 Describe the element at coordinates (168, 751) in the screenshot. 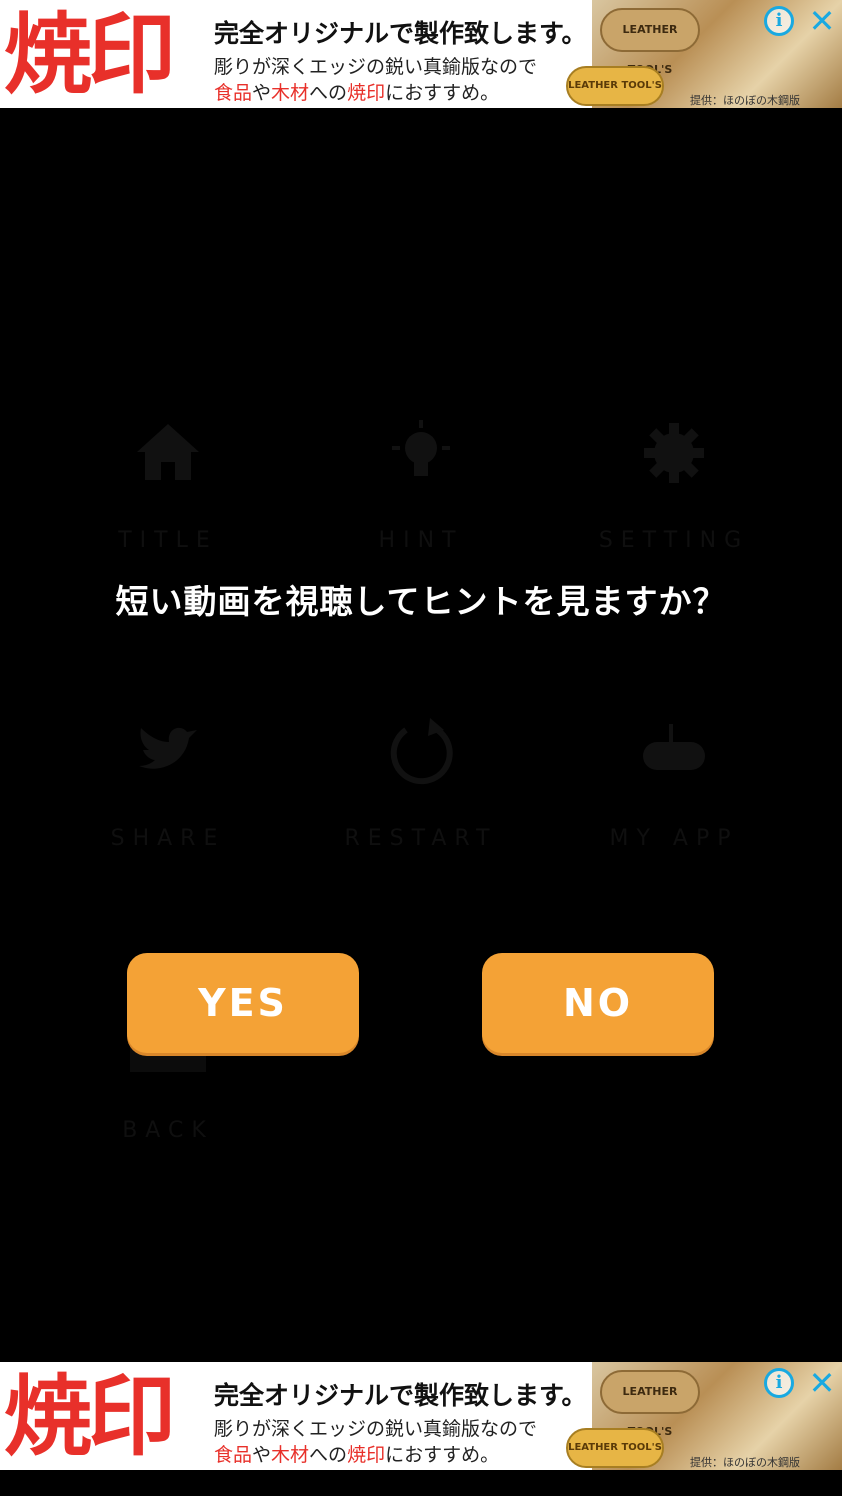

I see `twitter-icon` at that location.